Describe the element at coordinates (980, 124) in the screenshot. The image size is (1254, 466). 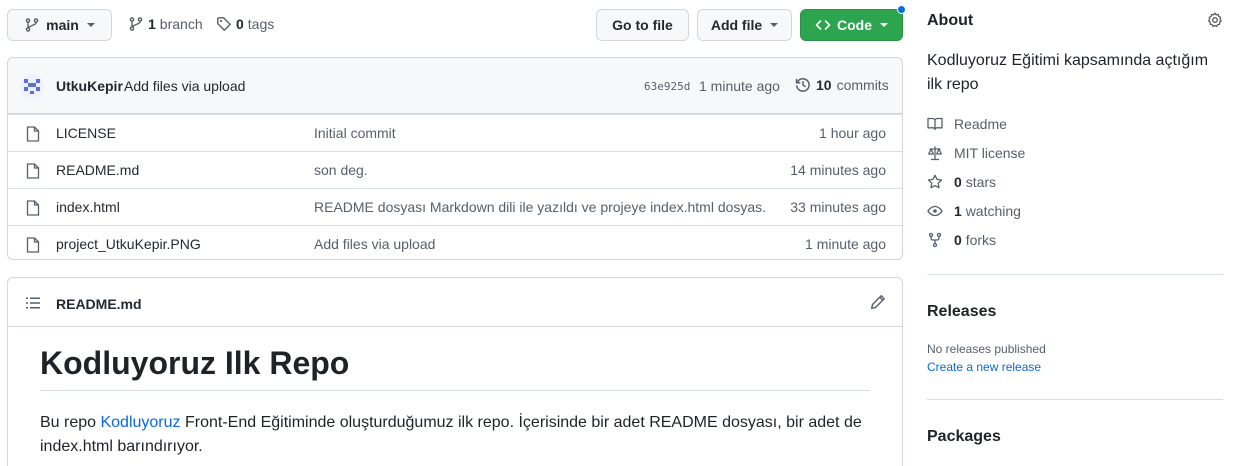
I see `readme-link-label: Readme` at that location.